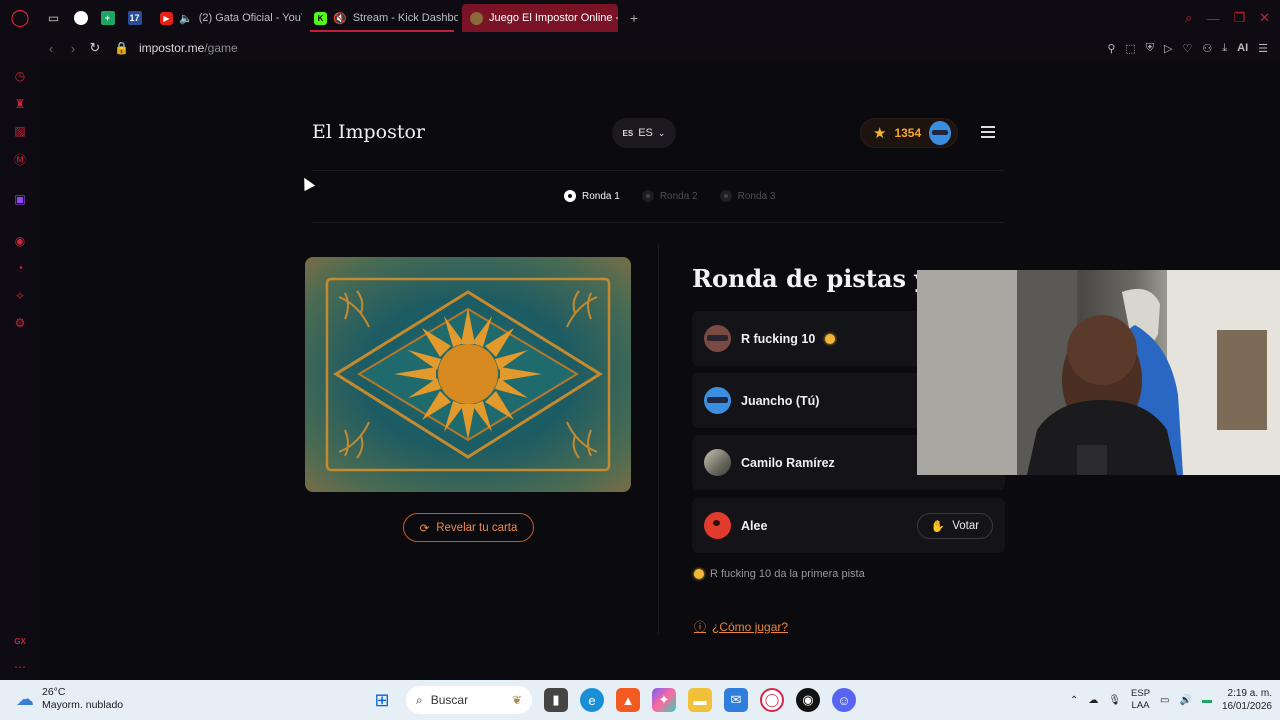  Describe the element at coordinates (909, 133) in the screenshot. I see `score-pill: ★ 1354` at that location.